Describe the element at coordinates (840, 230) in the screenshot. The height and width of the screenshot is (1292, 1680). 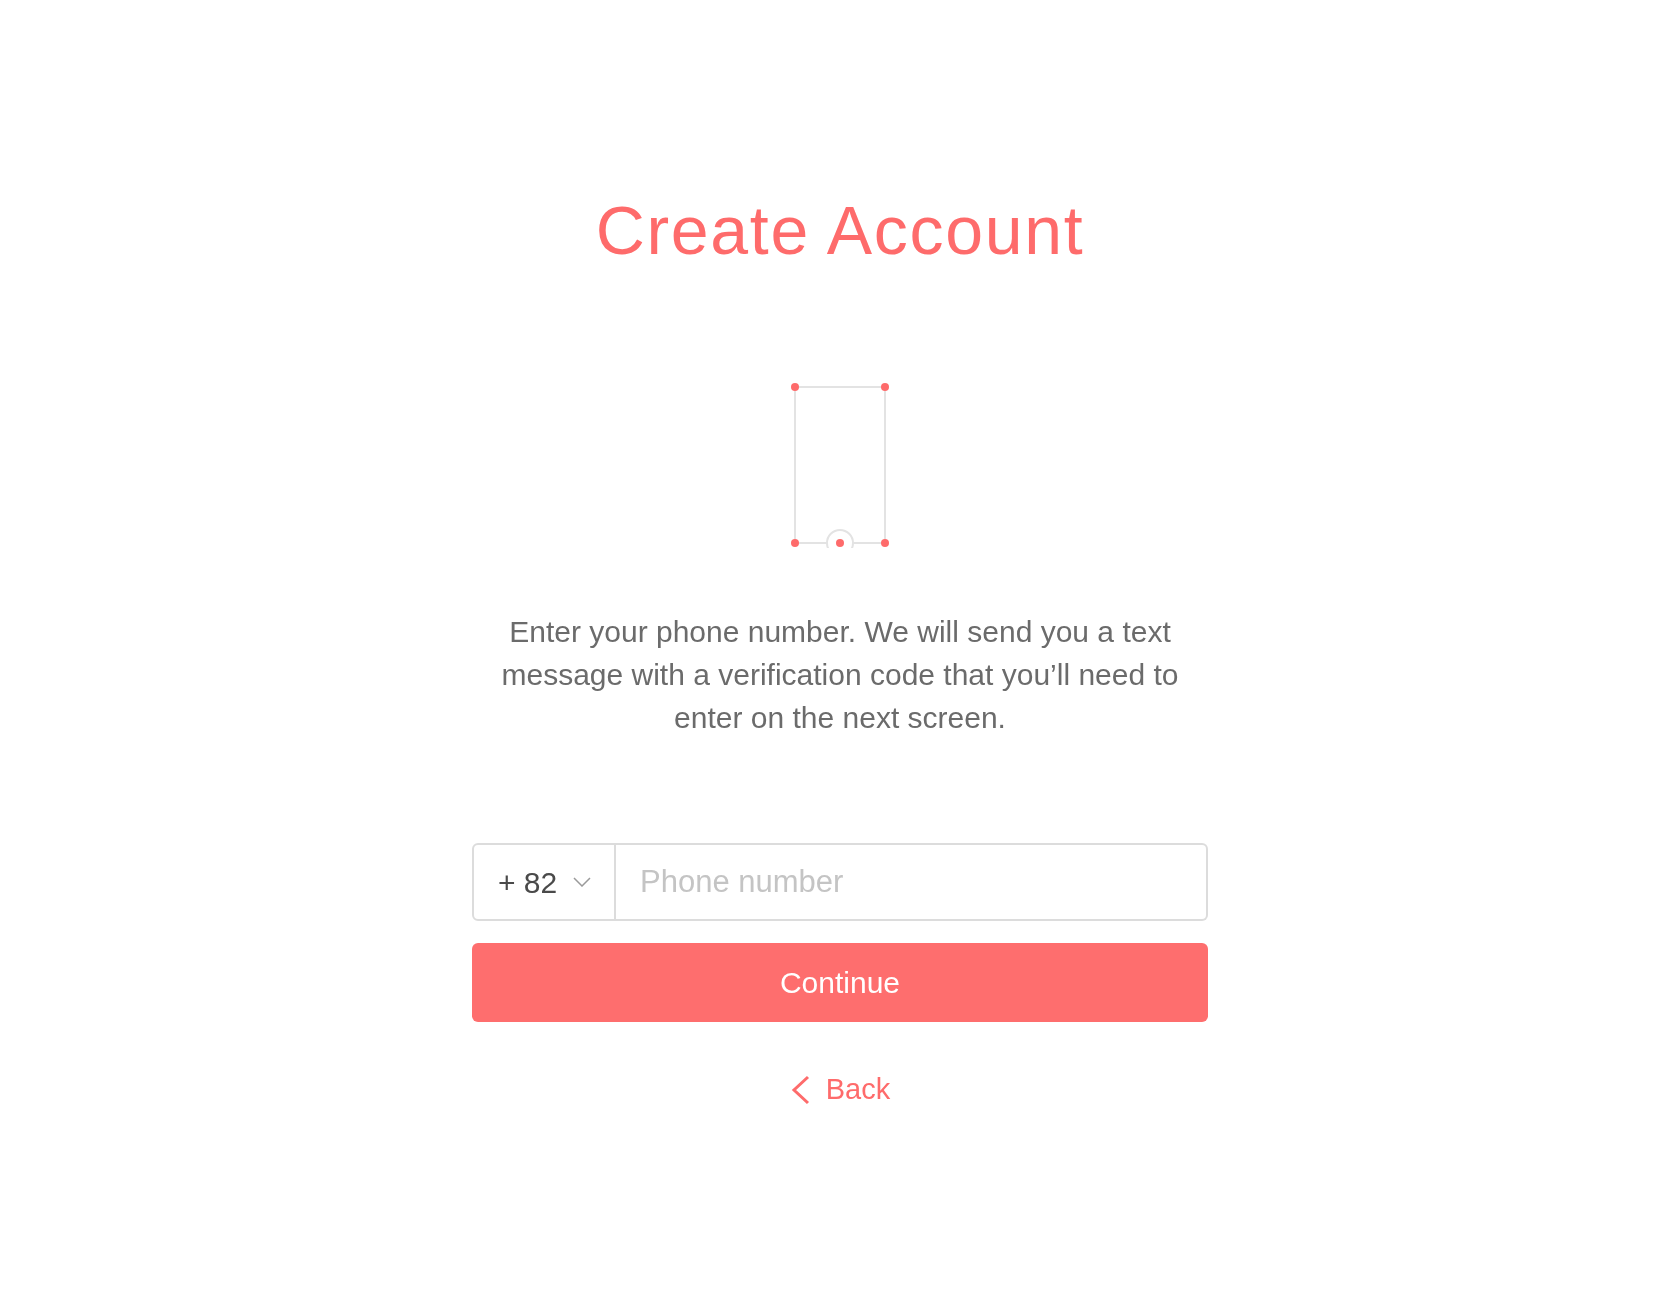
I see `page-title: Create Account` at that location.